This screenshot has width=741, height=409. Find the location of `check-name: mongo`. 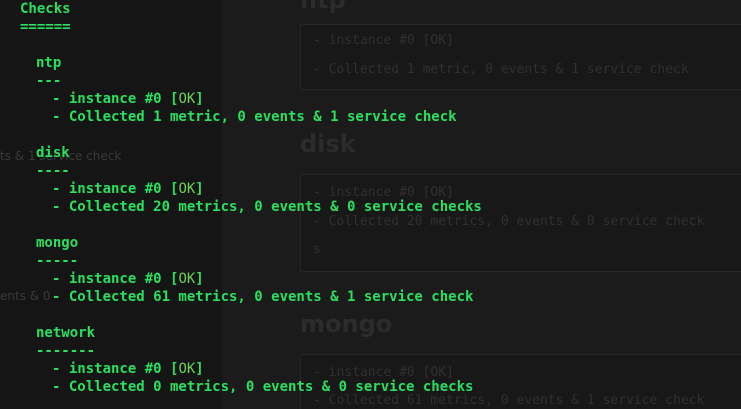

check-name: mongo is located at coordinates (57, 243).